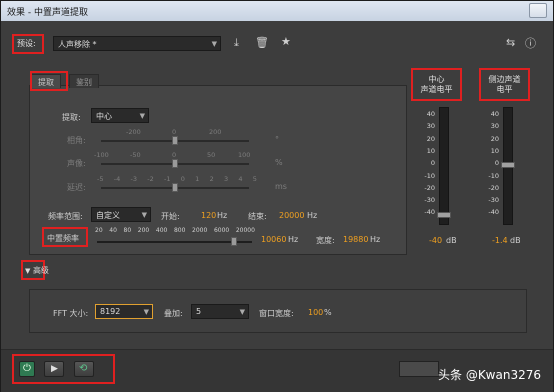  What do you see at coordinates (84, 81) in the screenshot?
I see `tab-discriminate: 鉴别` at bounding box center [84, 81].